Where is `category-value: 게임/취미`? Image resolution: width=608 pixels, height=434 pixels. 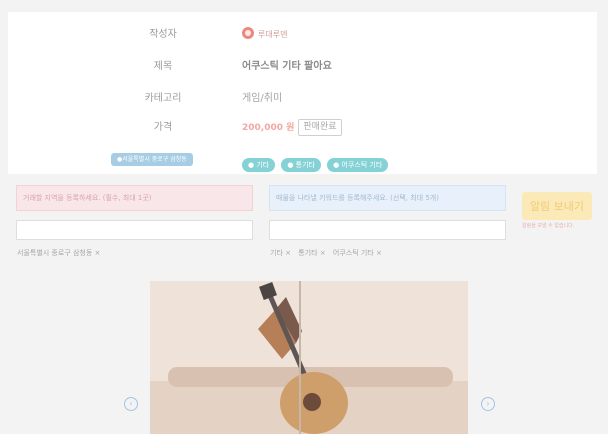 category-value: 게임/취미 is located at coordinates (262, 98).